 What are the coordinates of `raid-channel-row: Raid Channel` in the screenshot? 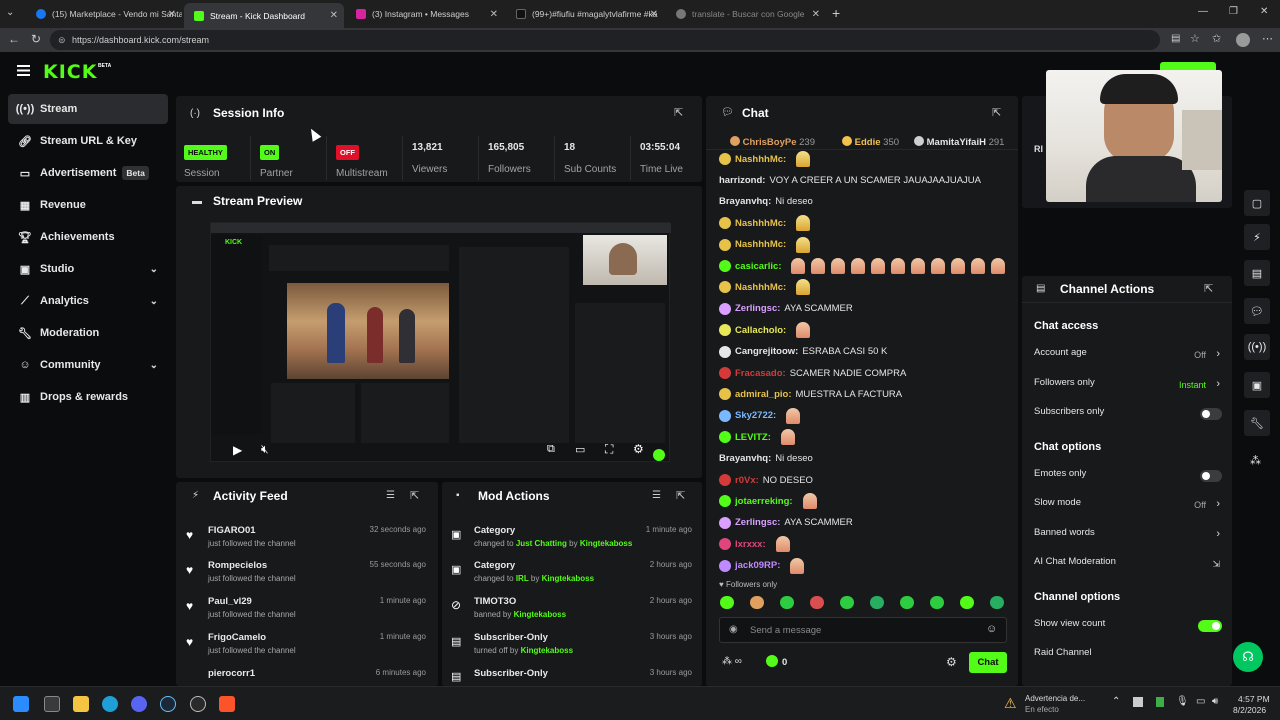 It's located at (1129, 657).